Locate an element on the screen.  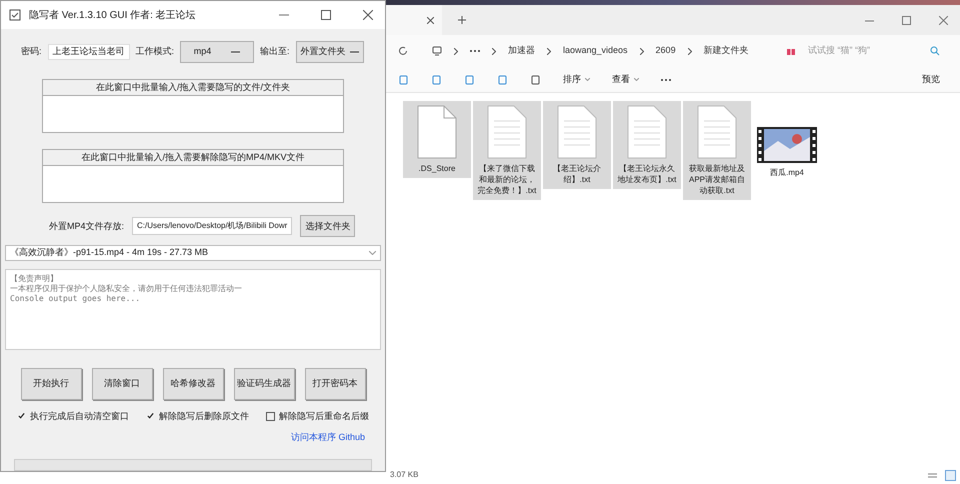
option-label: 执行完成后自动清空窗口 is located at coordinates (79, 416).